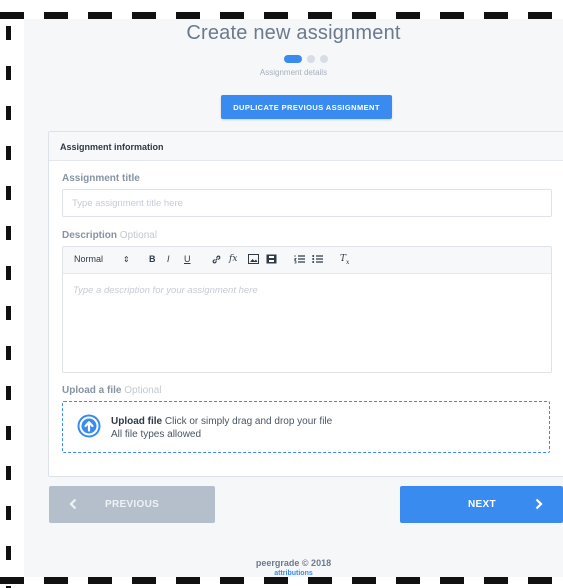 Image resolution: width=563 pixels, height=588 pixels. Describe the element at coordinates (293, 59) in the screenshot. I see `step-dot-active` at that location.